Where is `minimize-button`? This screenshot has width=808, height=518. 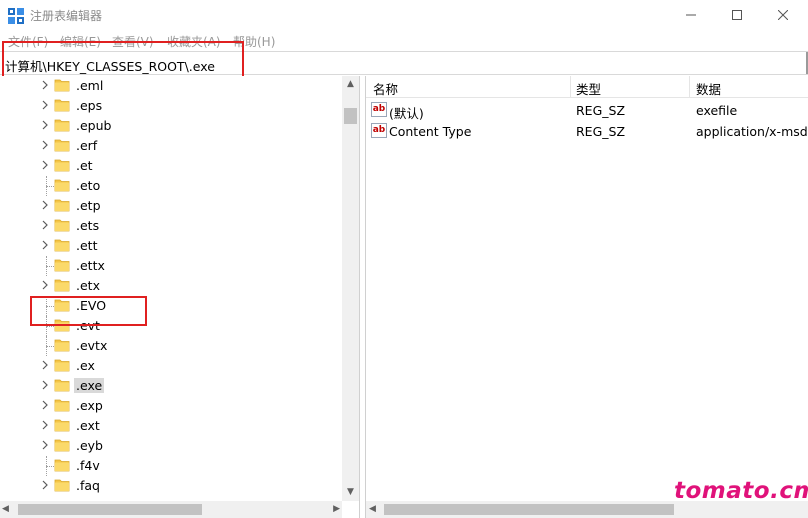 minimize-button is located at coordinates (691, 15).